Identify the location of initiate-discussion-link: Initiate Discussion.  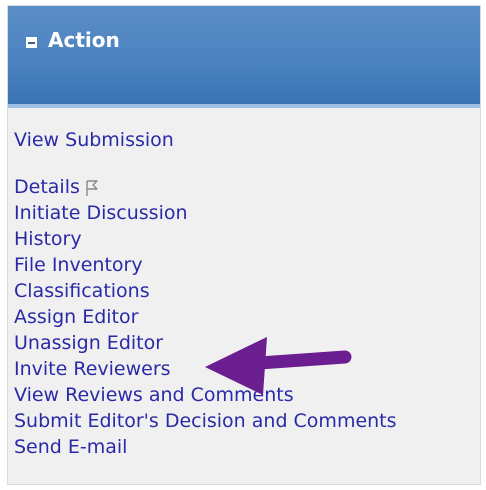
(247, 213).